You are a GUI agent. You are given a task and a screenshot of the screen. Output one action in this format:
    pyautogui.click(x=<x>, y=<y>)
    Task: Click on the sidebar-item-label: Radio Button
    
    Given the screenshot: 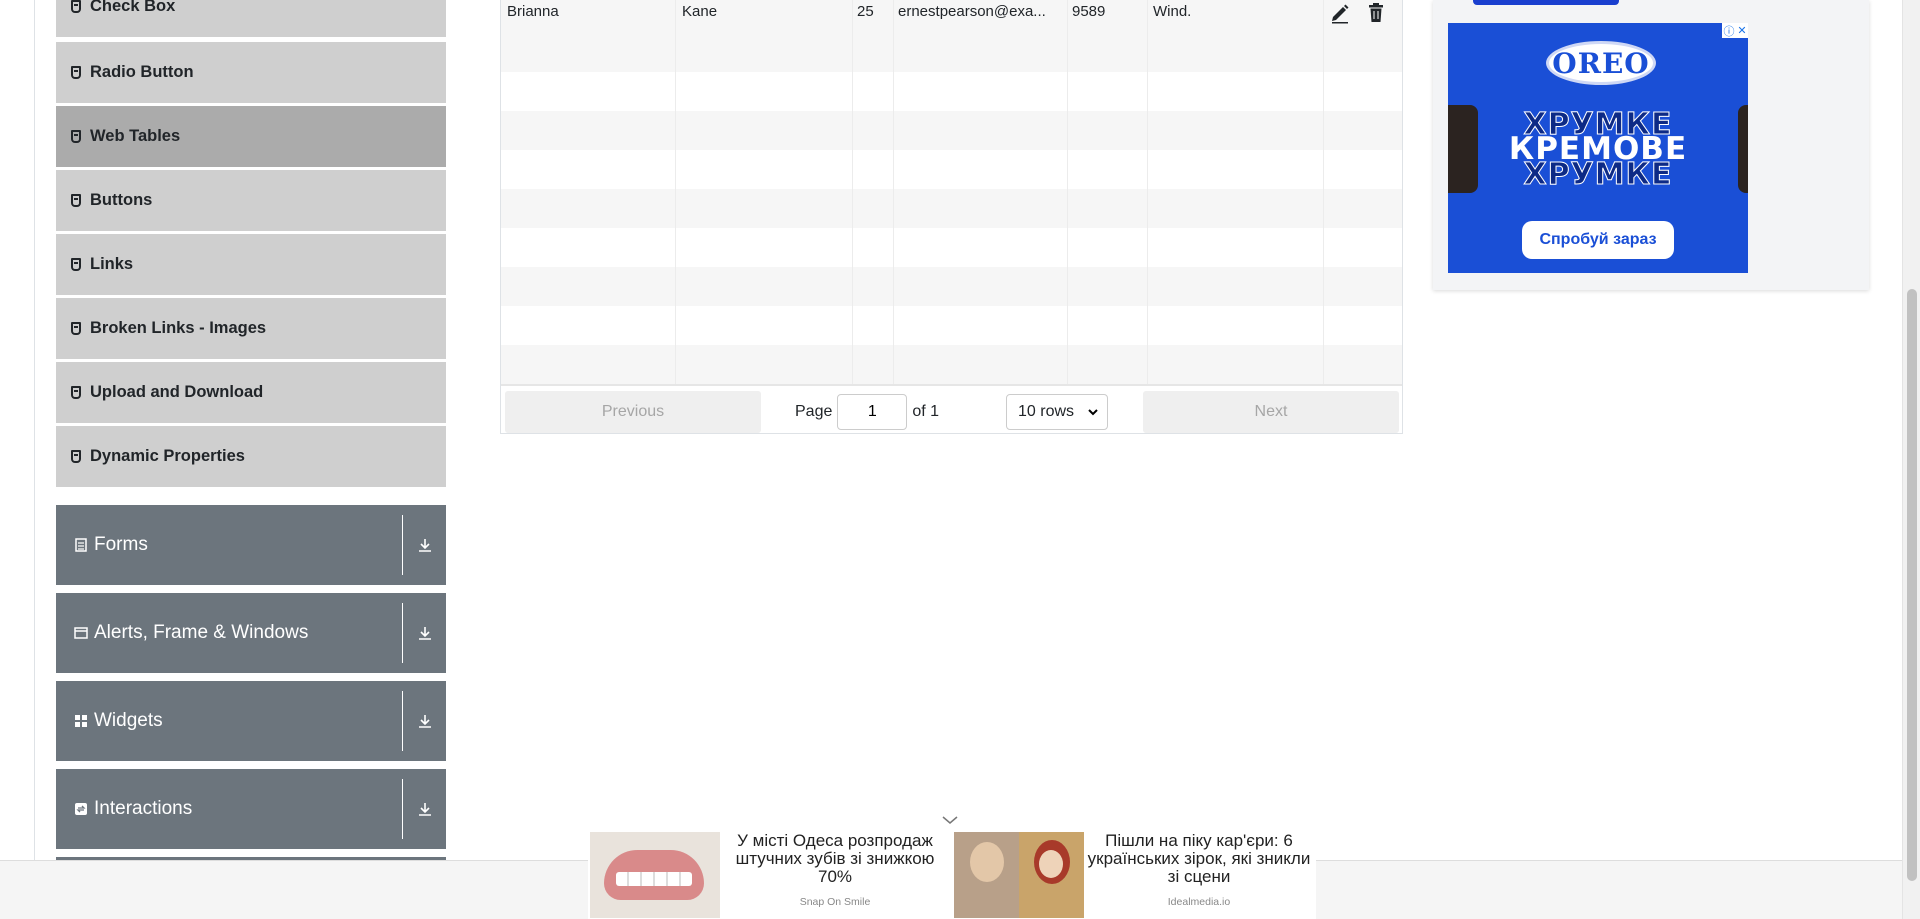 What is the action you would take?
    pyautogui.click(x=142, y=72)
    